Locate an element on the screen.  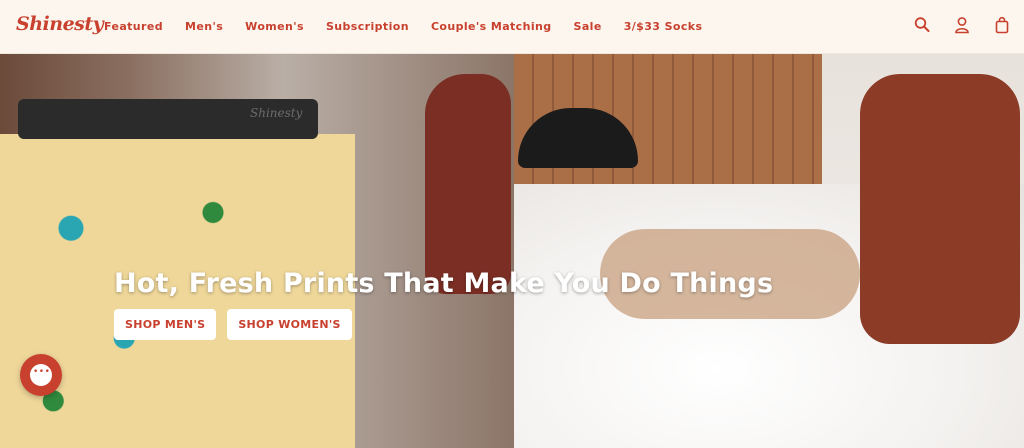
header-actions is located at coordinates (962, 25).